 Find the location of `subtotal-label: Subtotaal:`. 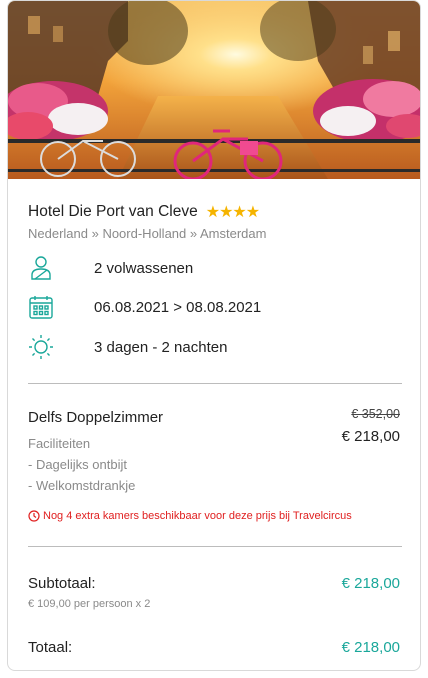

subtotal-label: Subtotaal: is located at coordinates (62, 583).